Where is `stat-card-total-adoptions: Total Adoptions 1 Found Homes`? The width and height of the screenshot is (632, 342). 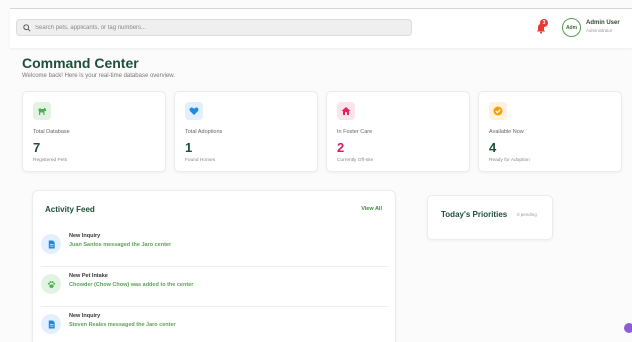
stat-card-total-adoptions: Total Adoptions 1 Found Homes is located at coordinates (246, 131).